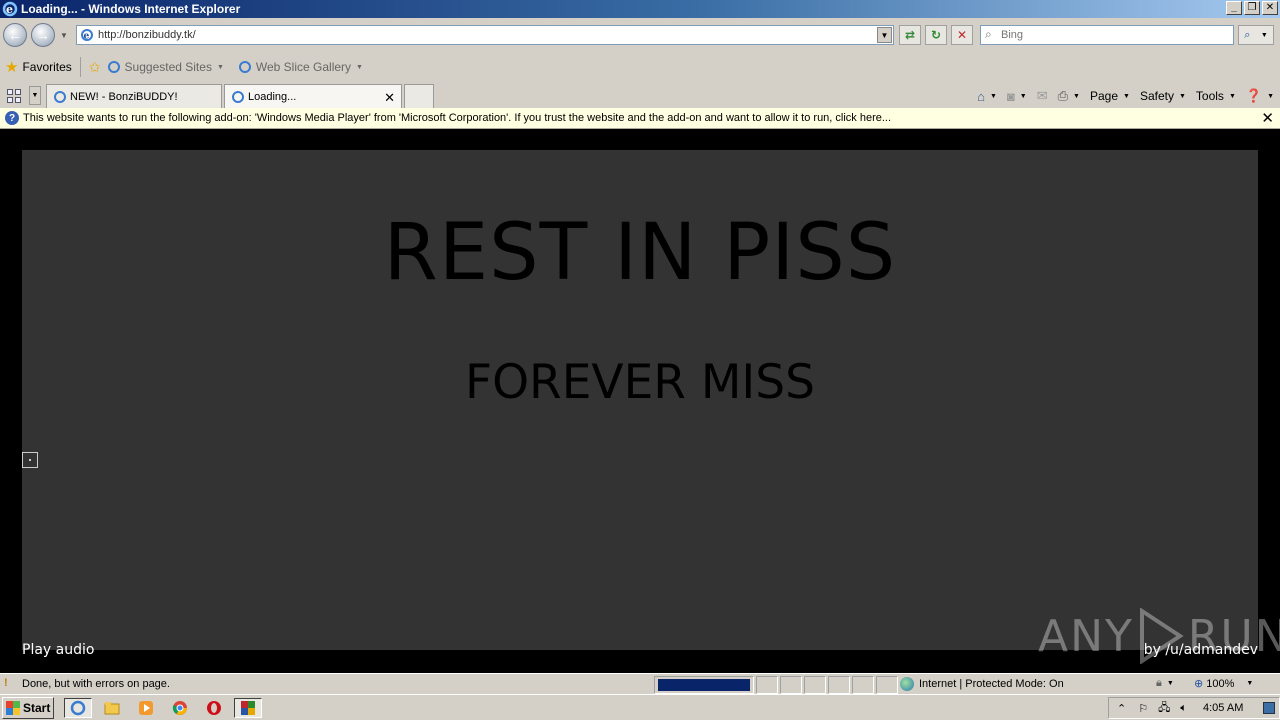  I want to click on suggested-sites-link: Suggested Sites ▼, so click(165, 67).